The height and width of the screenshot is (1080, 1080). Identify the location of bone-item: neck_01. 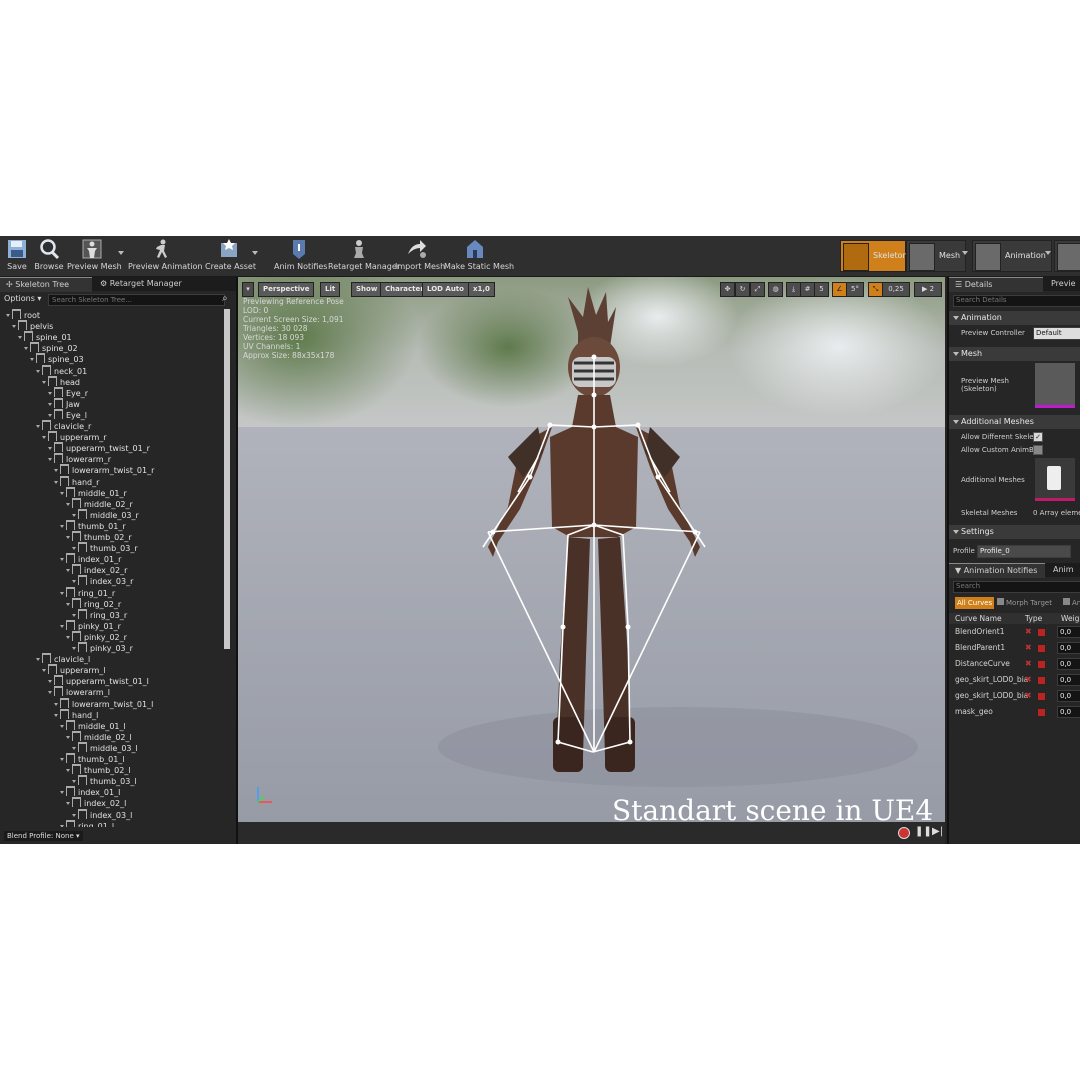
(61, 370).